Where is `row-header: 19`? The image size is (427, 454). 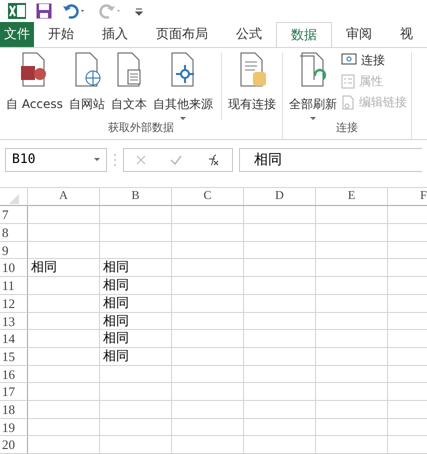
row-header: 19 is located at coordinates (14, 427).